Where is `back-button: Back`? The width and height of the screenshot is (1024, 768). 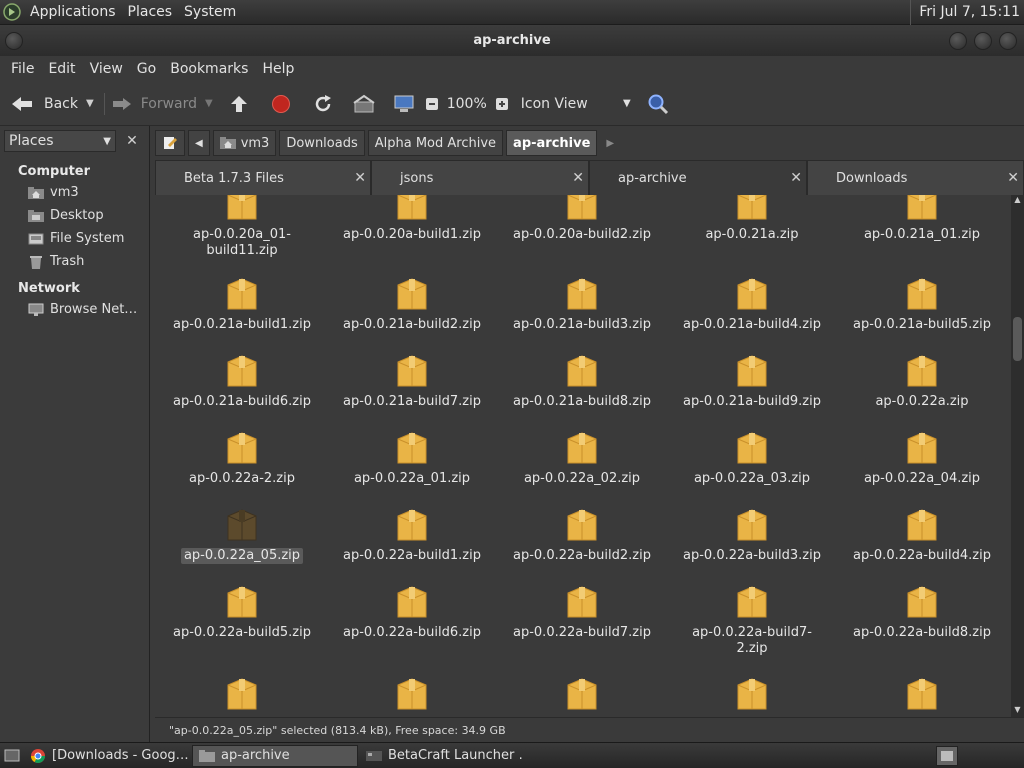
back-button: Back is located at coordinates (44, 104).